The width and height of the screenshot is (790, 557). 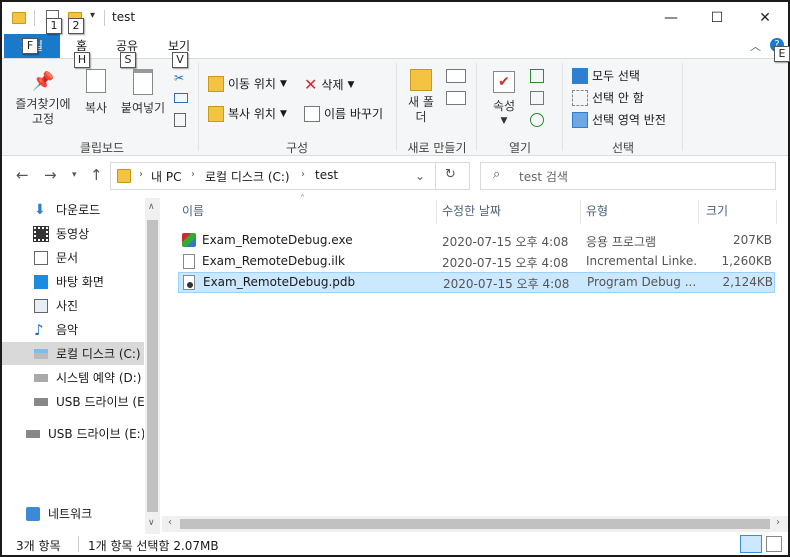 I want to click on scroll-down-icon: ∨, so click(x=151, y=523).